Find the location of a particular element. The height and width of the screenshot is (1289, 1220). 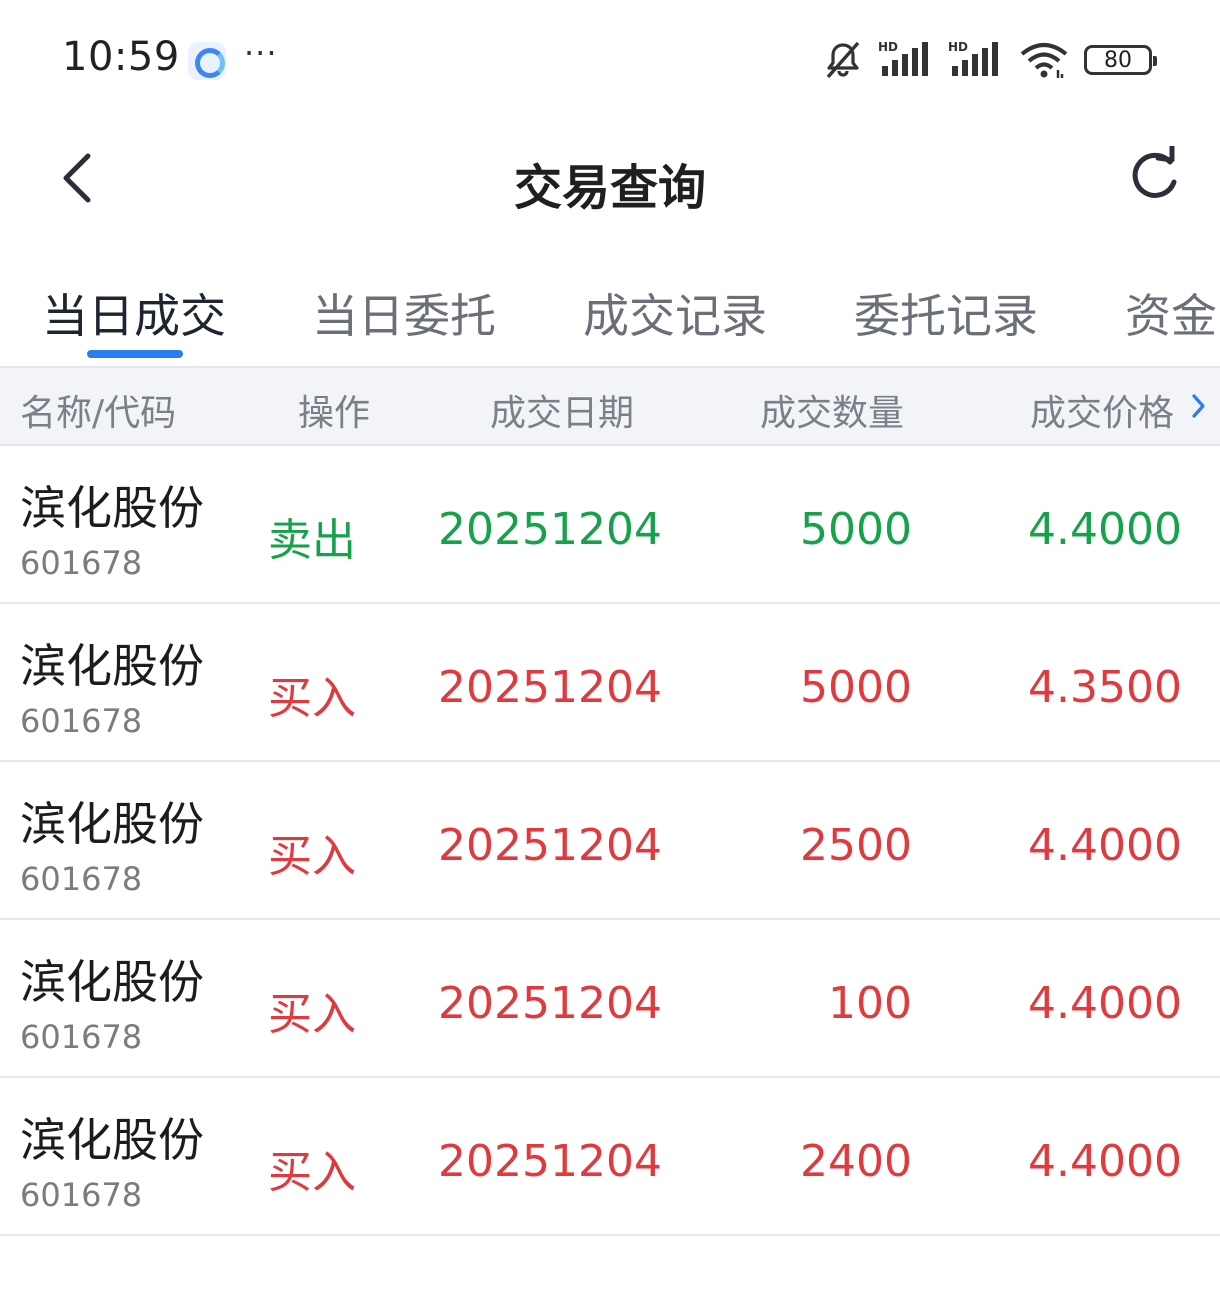

tab-order-history: 委托记录 is located at coordinates (946, 313).